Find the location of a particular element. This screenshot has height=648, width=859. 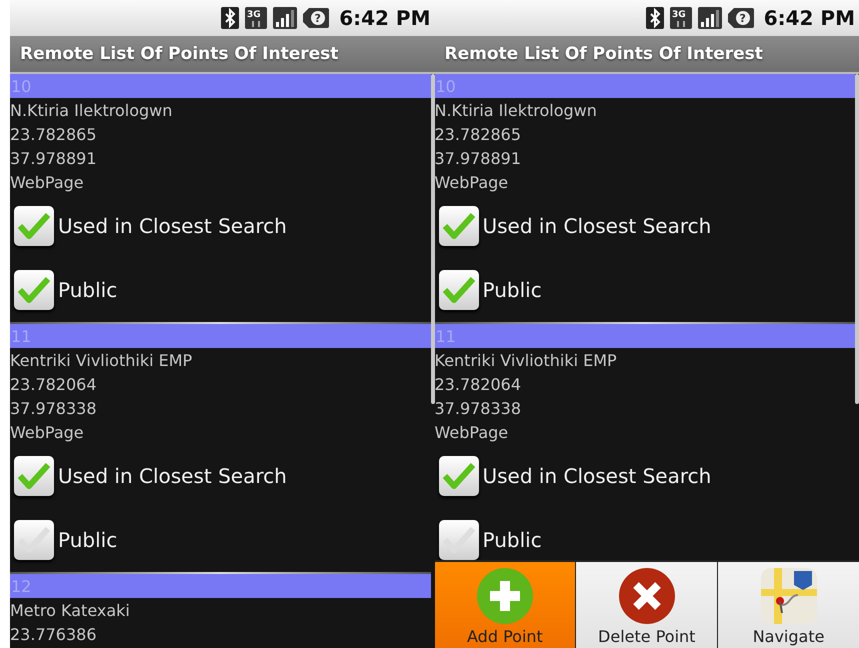

point-field: Metro Katexaki is located at coordinates (70, 610).